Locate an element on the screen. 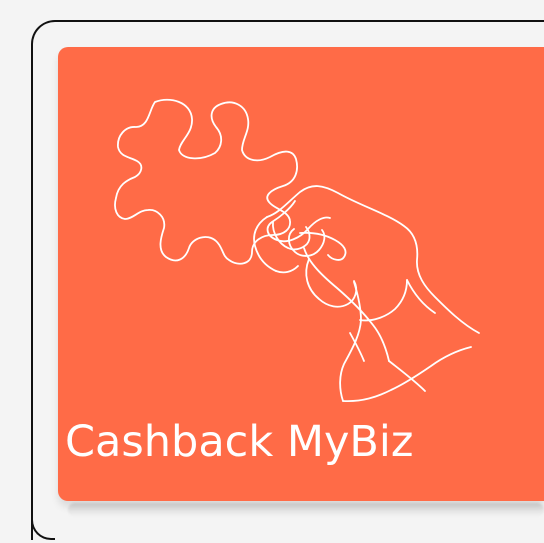  card-shadow is located at coordinates (306, 510).